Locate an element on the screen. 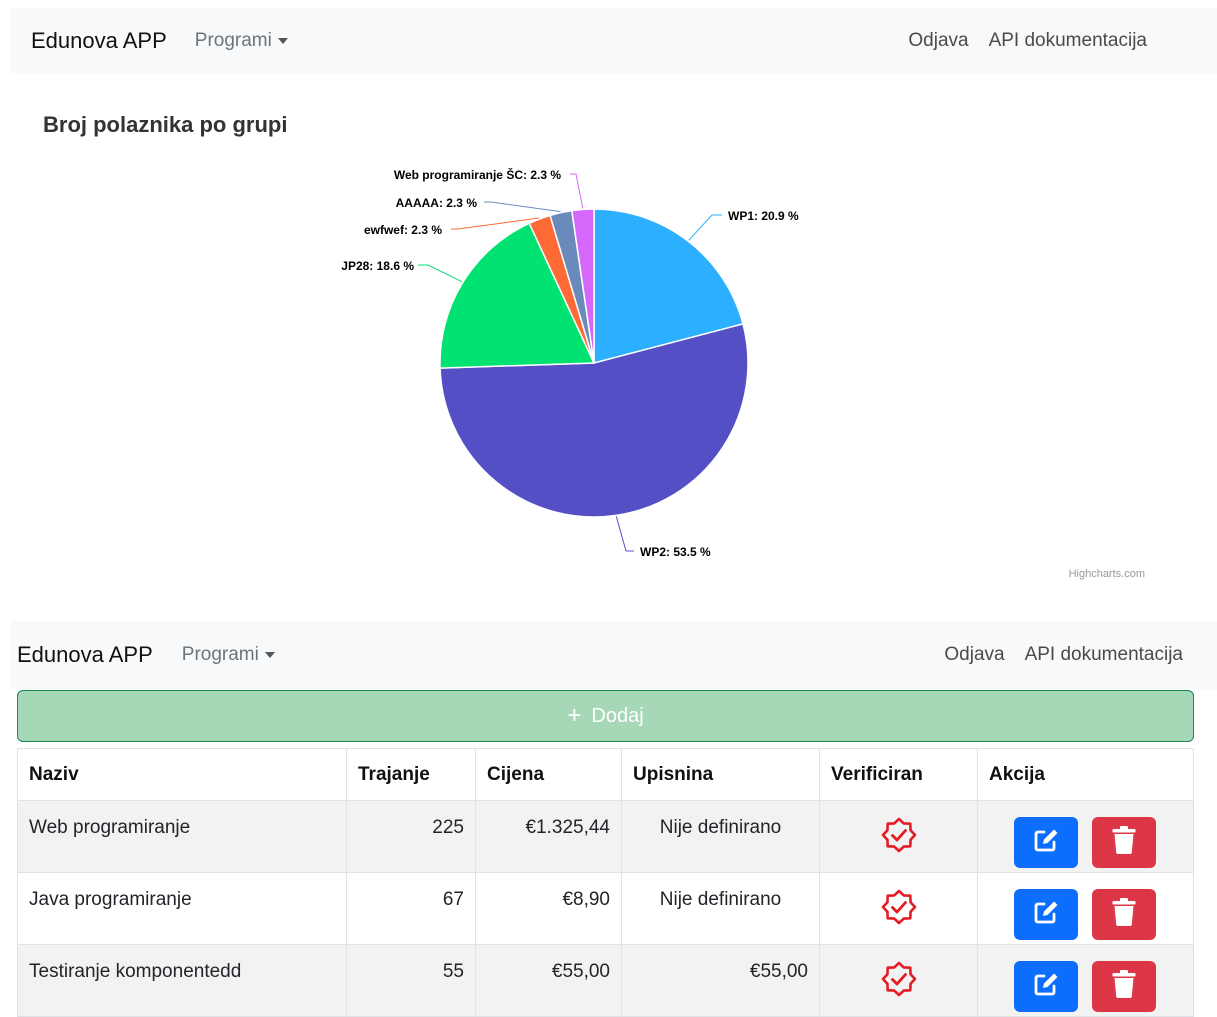 This screenshot has height=1017, width=1217. data-label: Web programiranje ŠC: 2.3 % is located at coordinates (477, 174).